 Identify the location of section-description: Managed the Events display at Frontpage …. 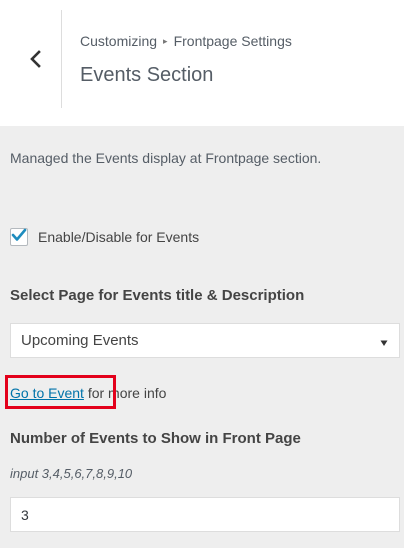
(166, 158).